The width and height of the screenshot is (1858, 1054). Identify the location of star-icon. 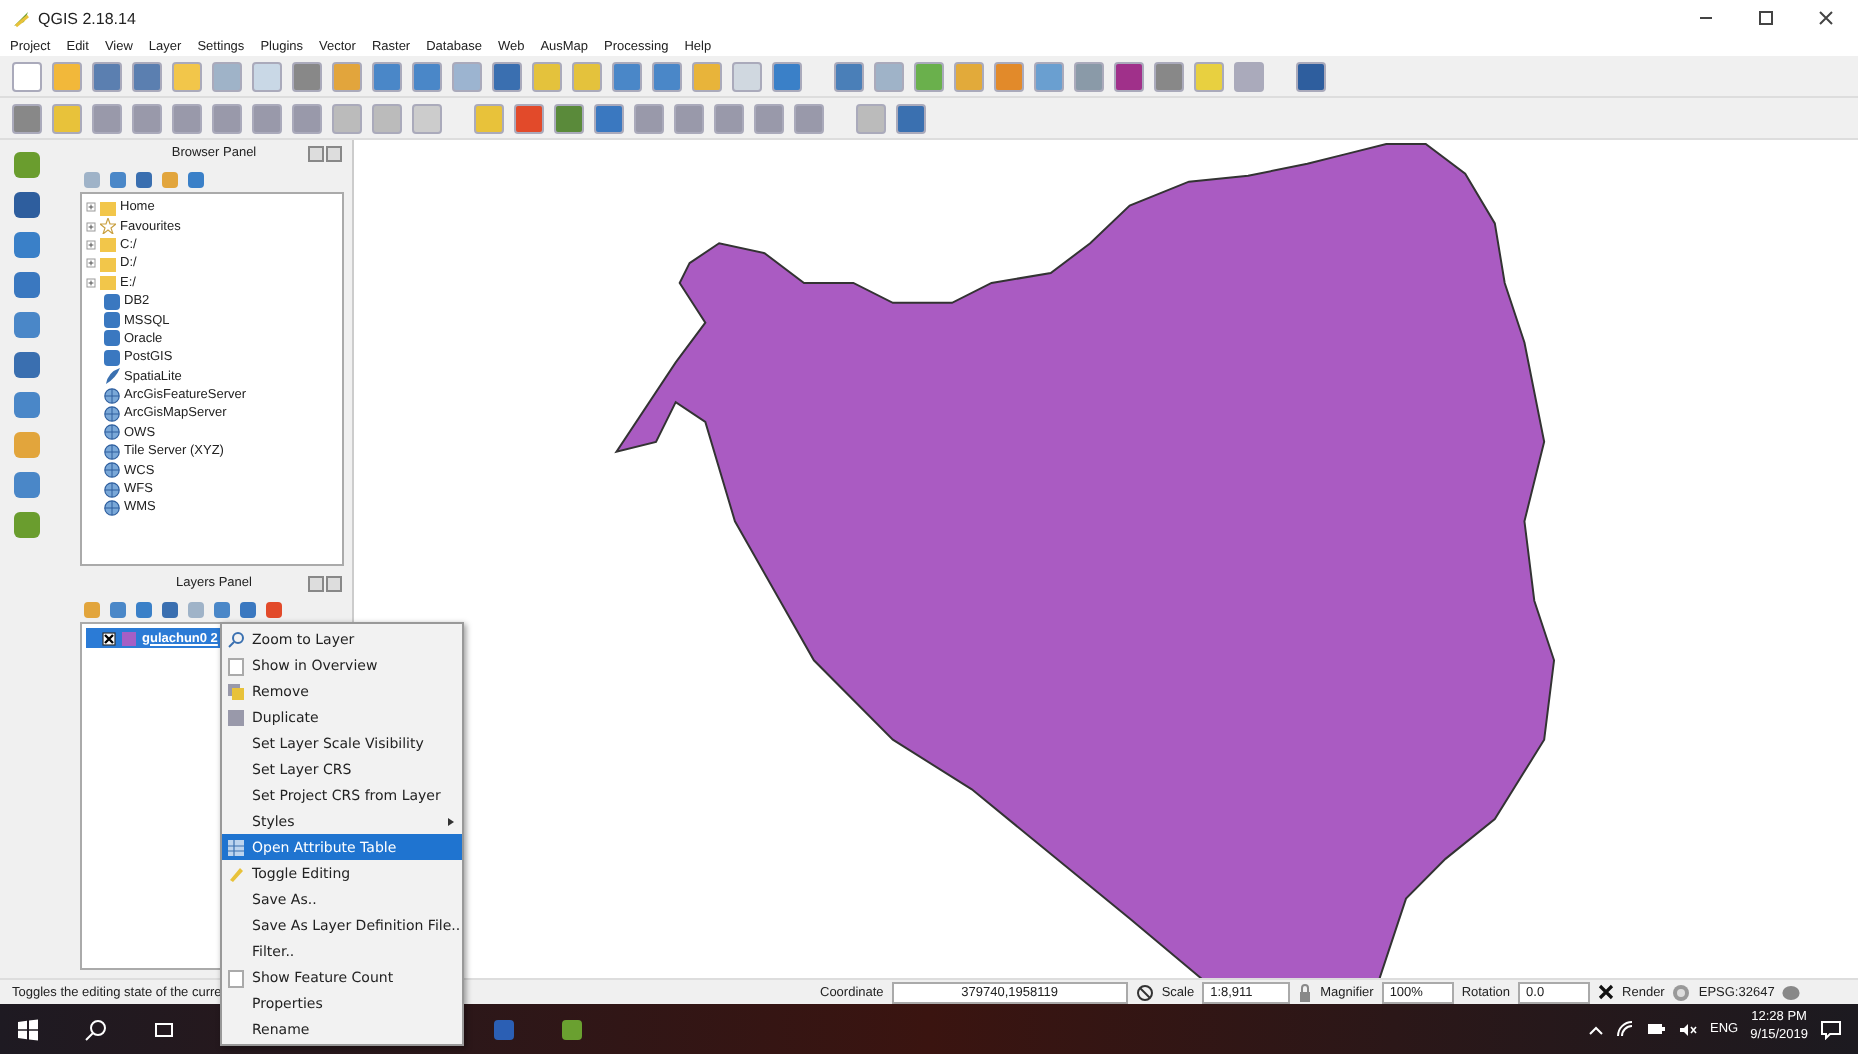
(108, 226).